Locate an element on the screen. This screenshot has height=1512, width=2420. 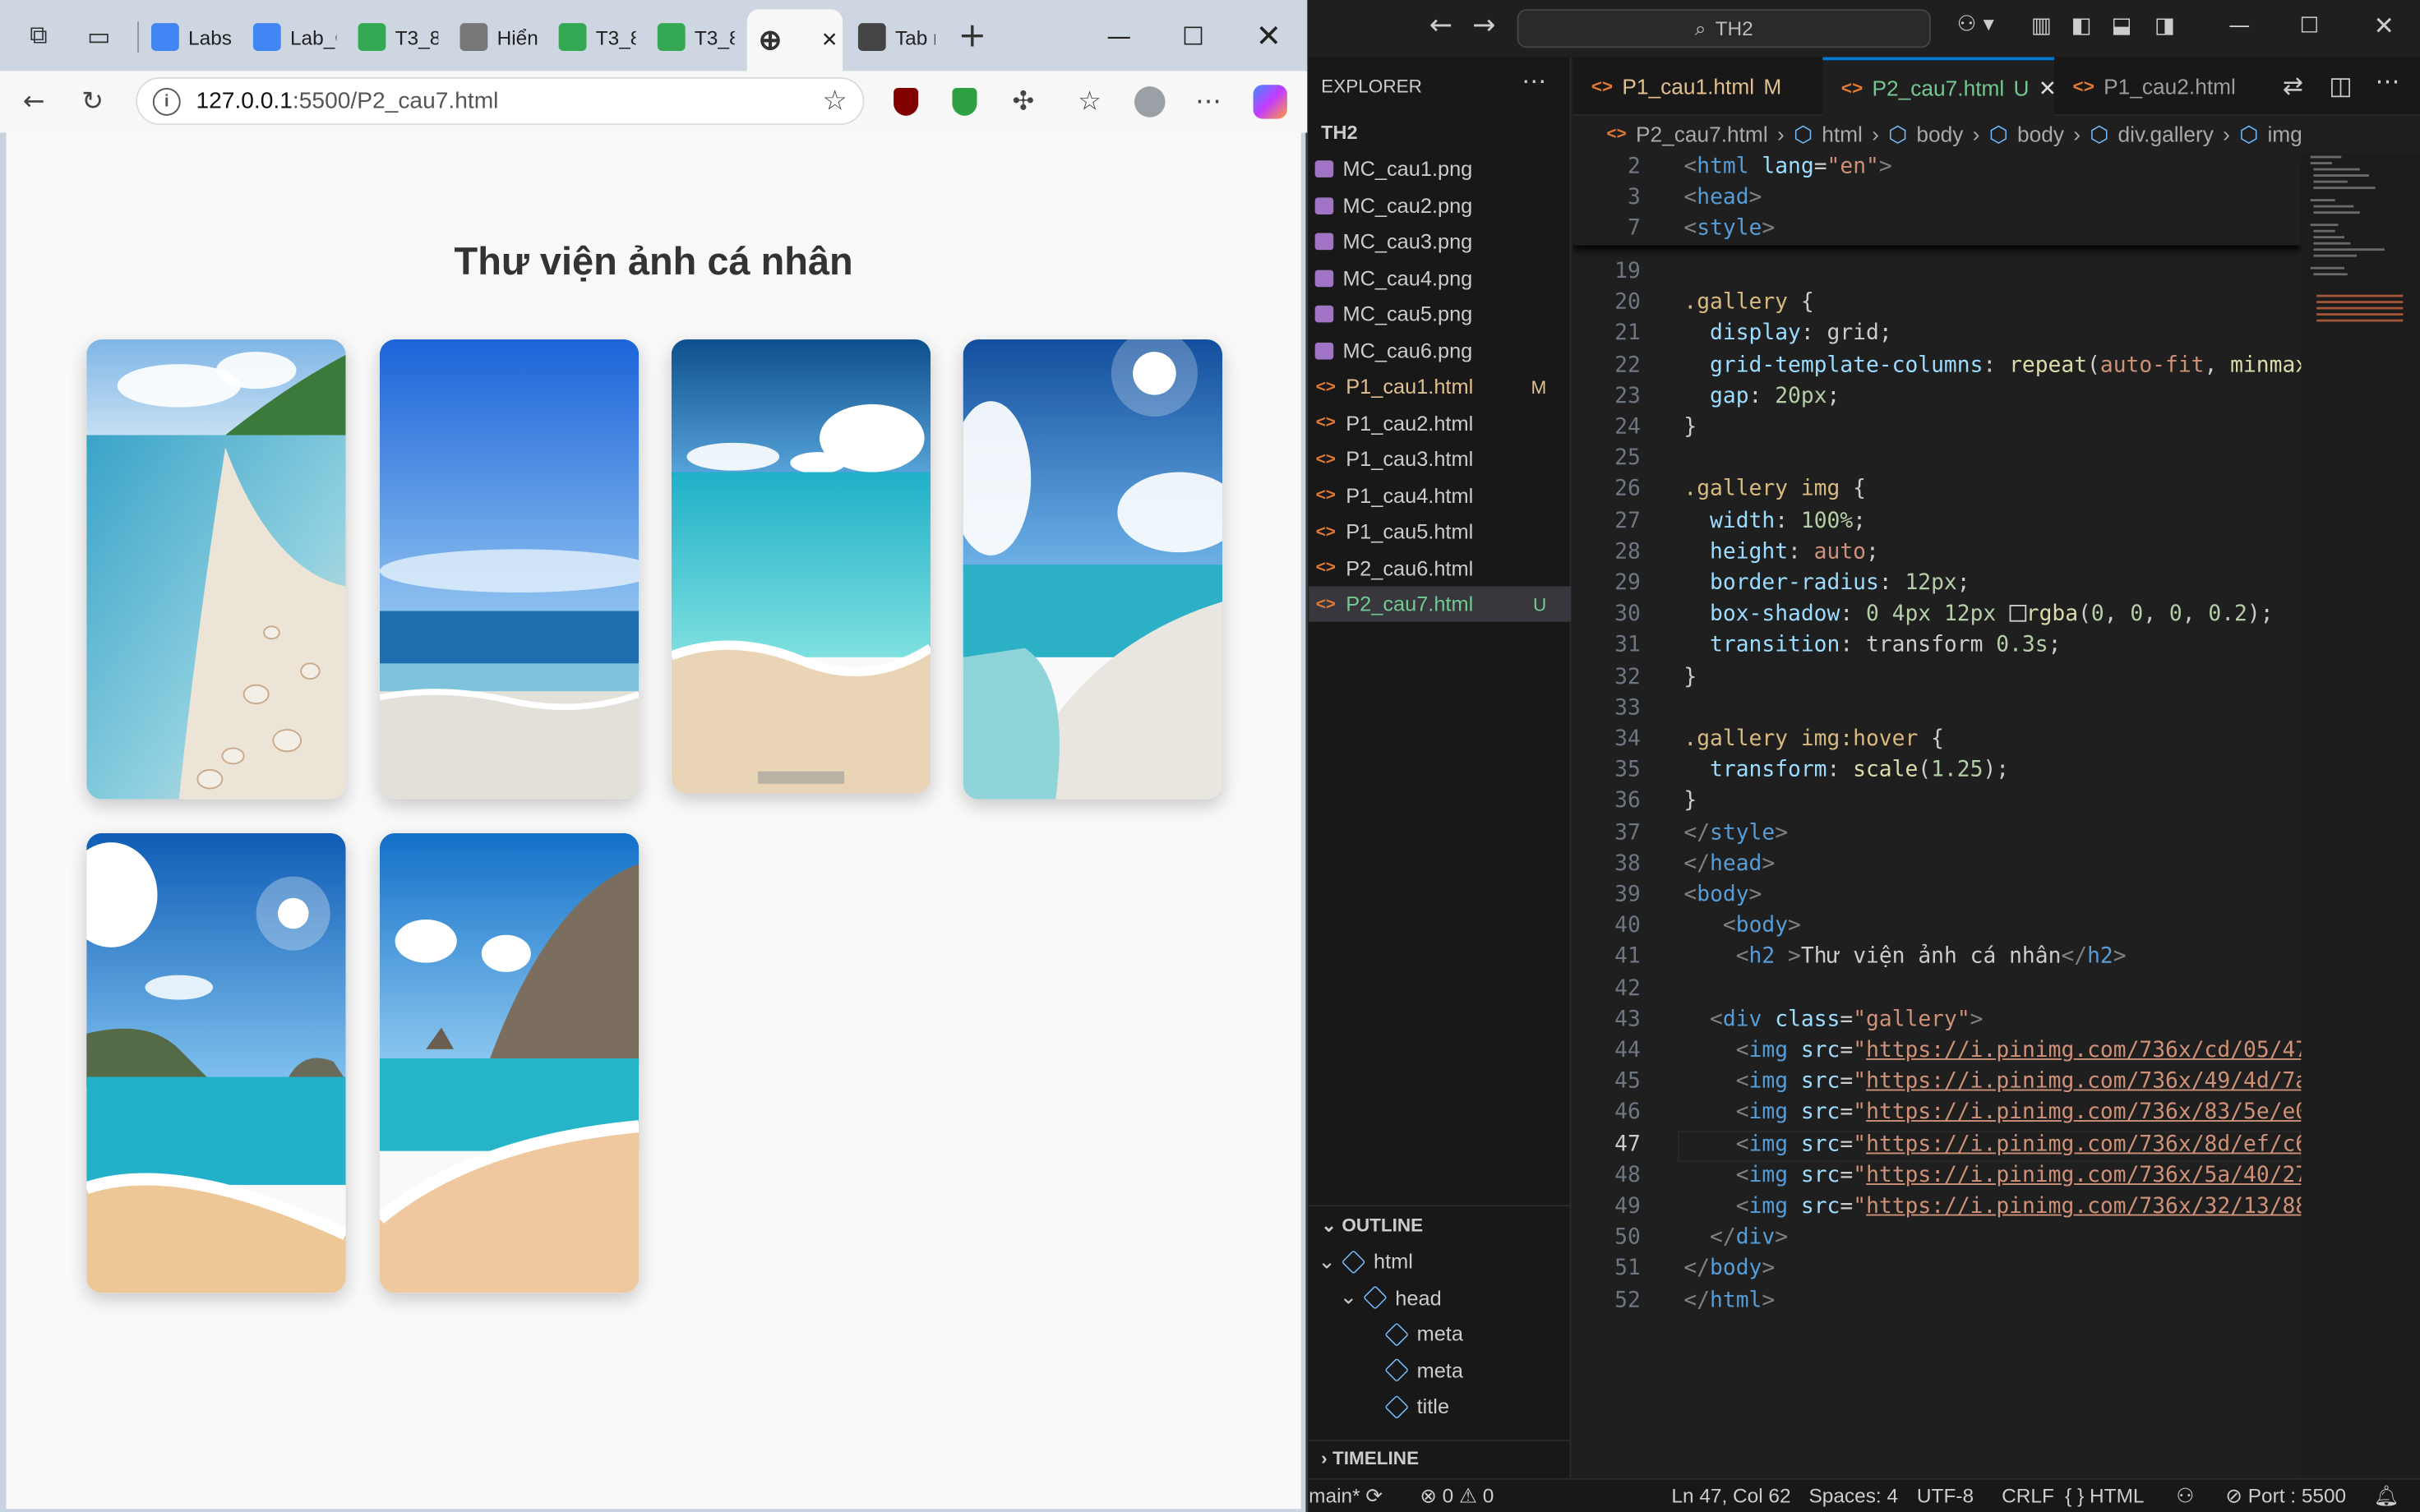
encoding: UTF-8 is located at coordinates (1945, 1495).